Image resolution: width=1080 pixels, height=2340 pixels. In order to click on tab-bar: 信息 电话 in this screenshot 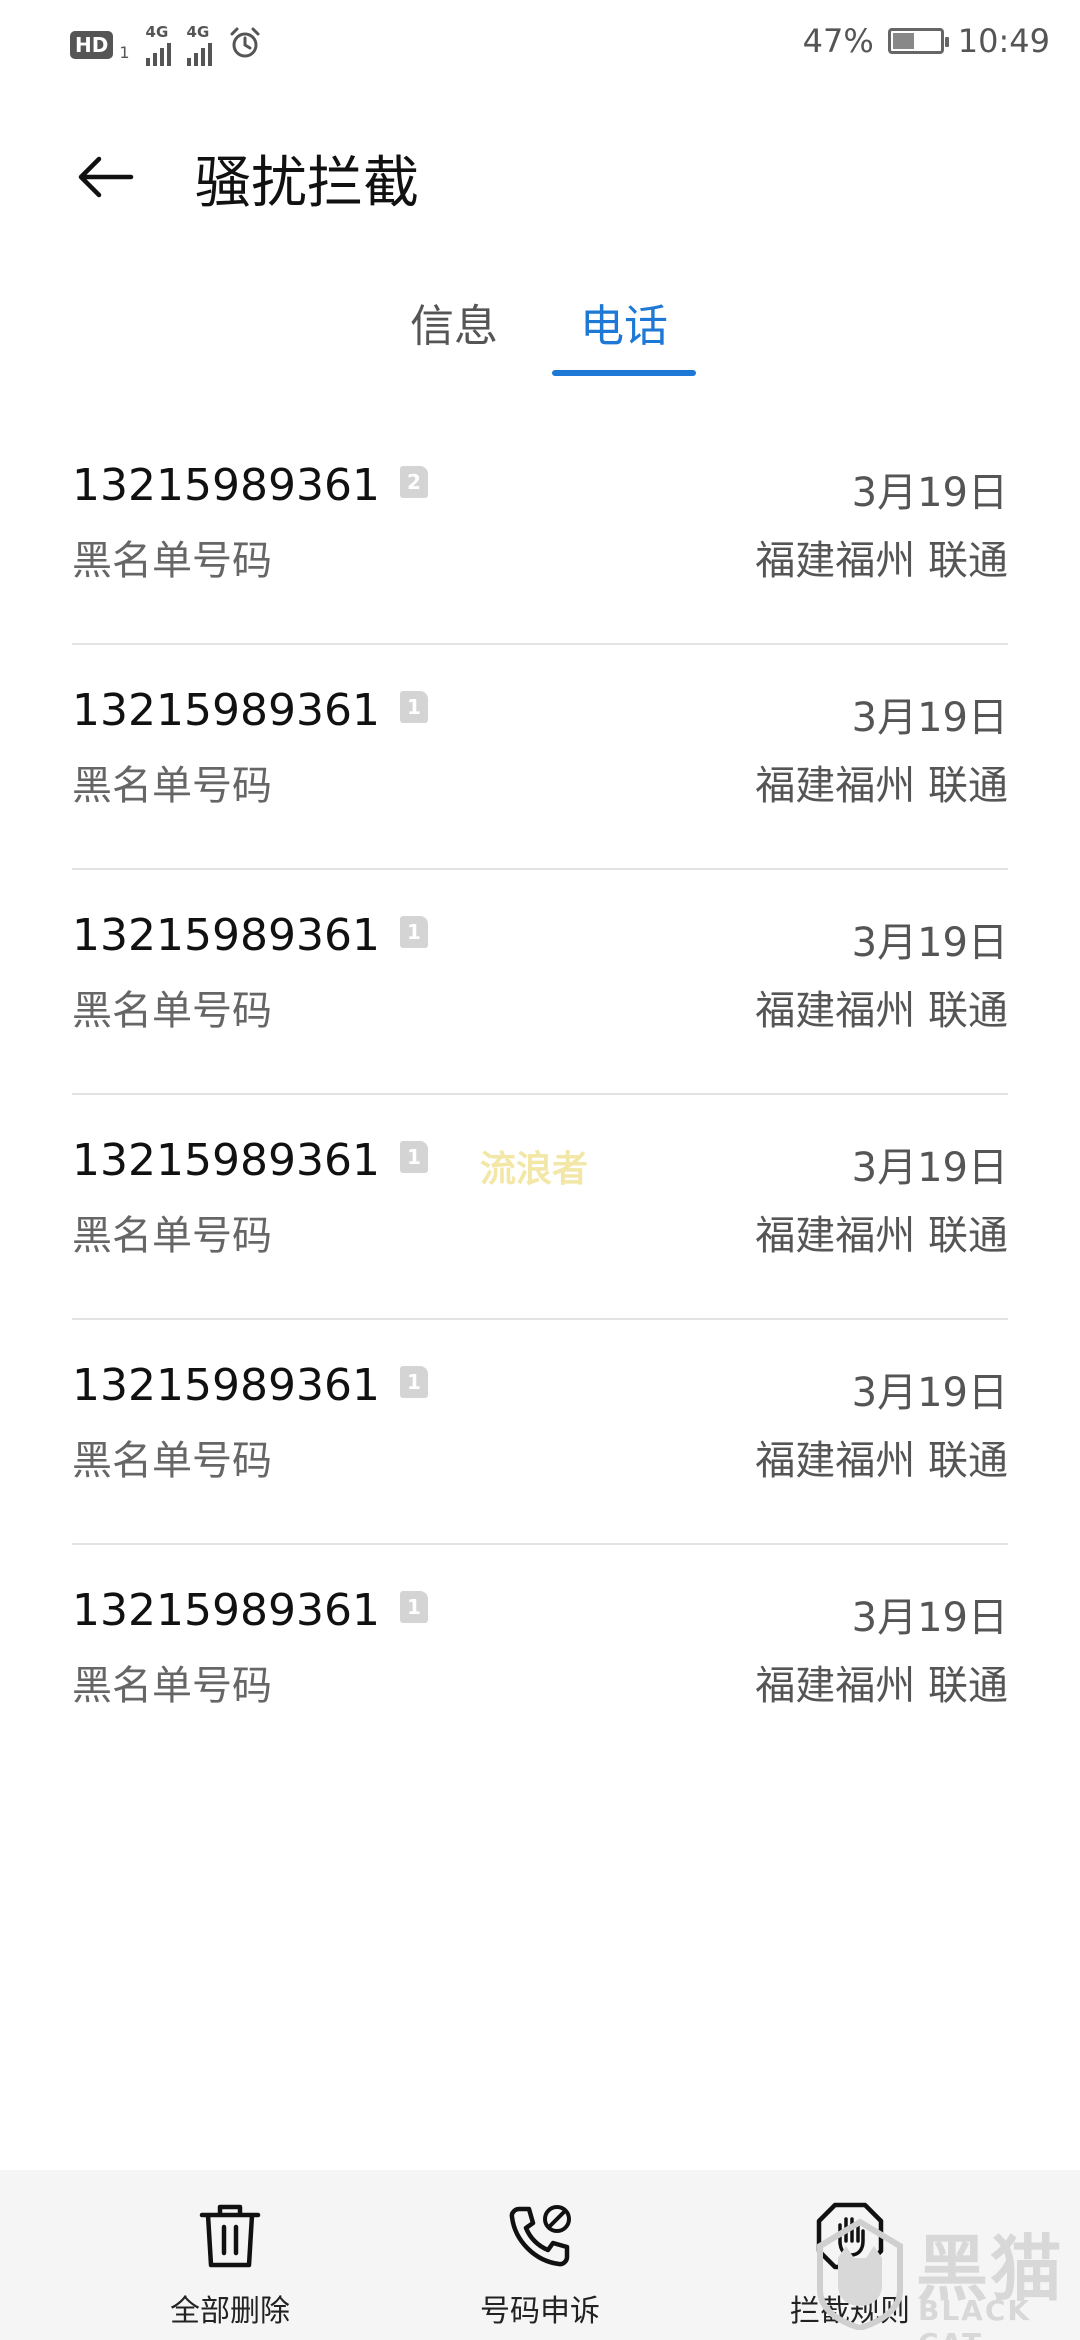, I will do `click(540, 340)`.